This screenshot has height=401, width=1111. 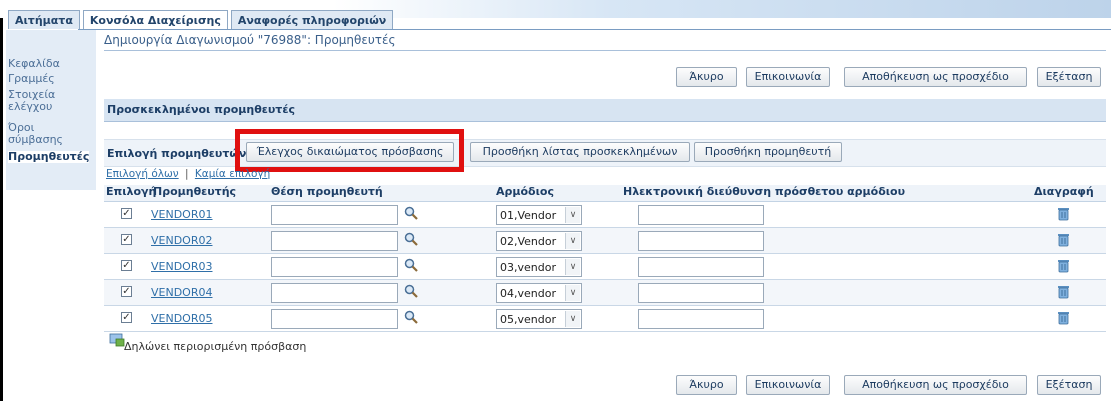 I want to click on restricted-access-note: Δηλώνει περιορισμένη πρόσβαση, so click(x=215, y=346).